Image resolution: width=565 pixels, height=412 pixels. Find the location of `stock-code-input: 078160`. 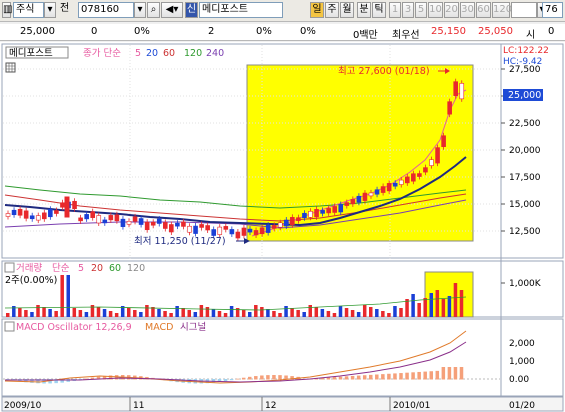

stock-code-input: 078160 is located at coordinates (106, 10).